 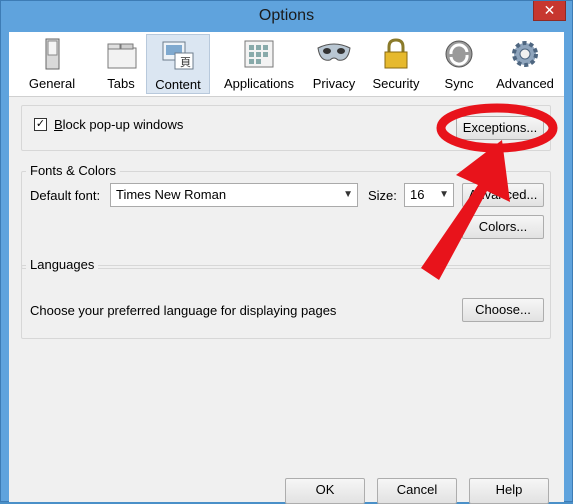 I want to click on applications-icon, so click(x=259, y=54).